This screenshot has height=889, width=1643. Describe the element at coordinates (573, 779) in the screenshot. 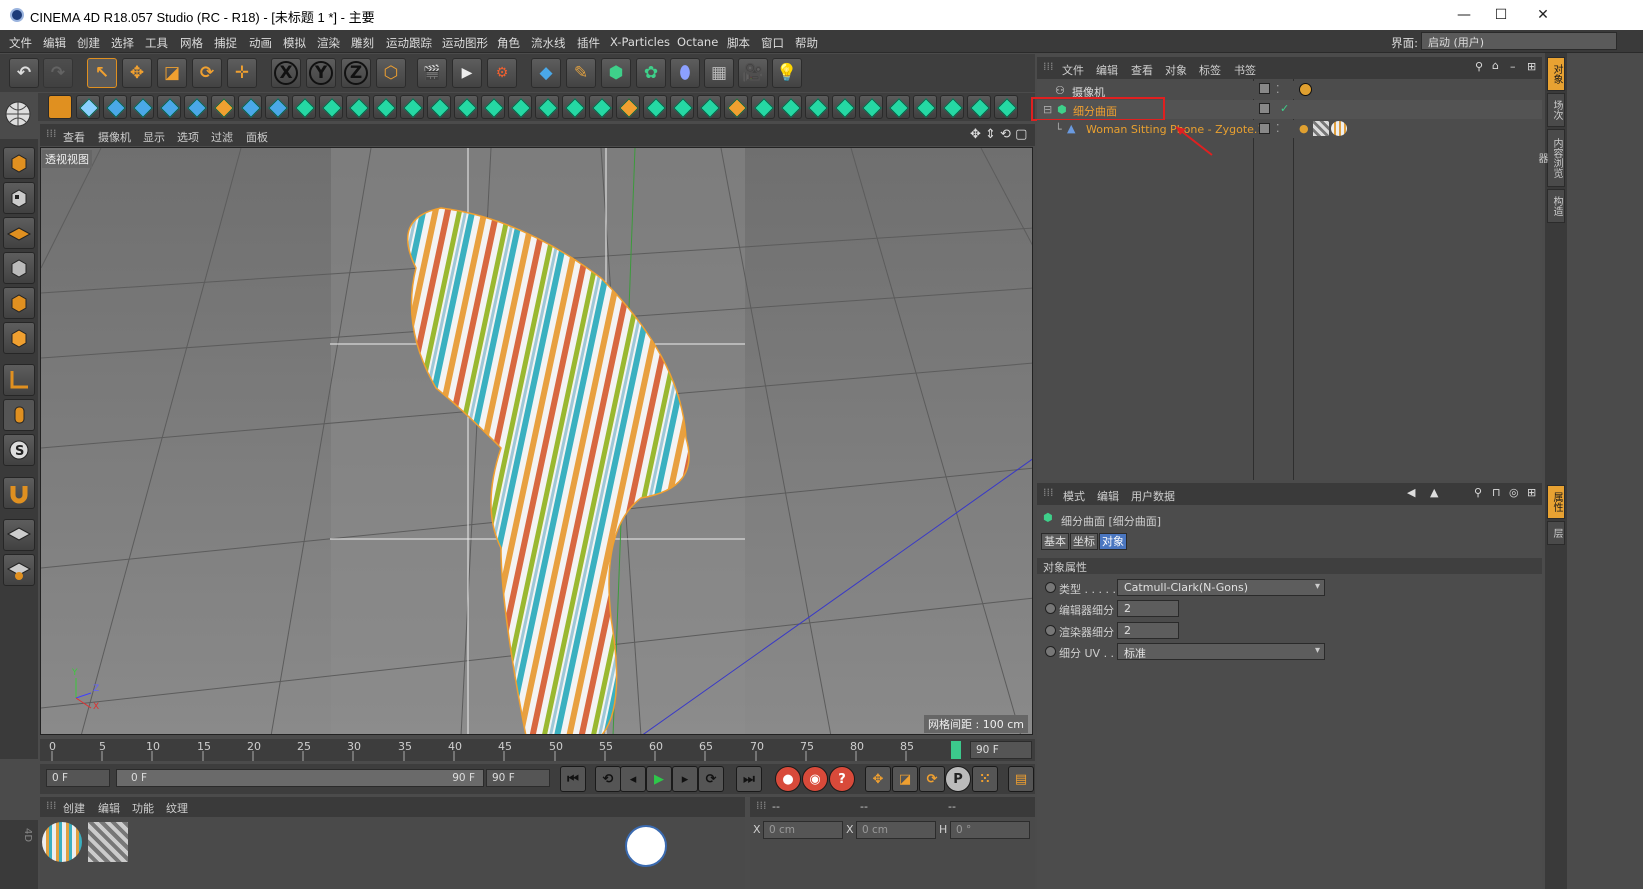

I see `go-to-start-button: ⏮` at that location.